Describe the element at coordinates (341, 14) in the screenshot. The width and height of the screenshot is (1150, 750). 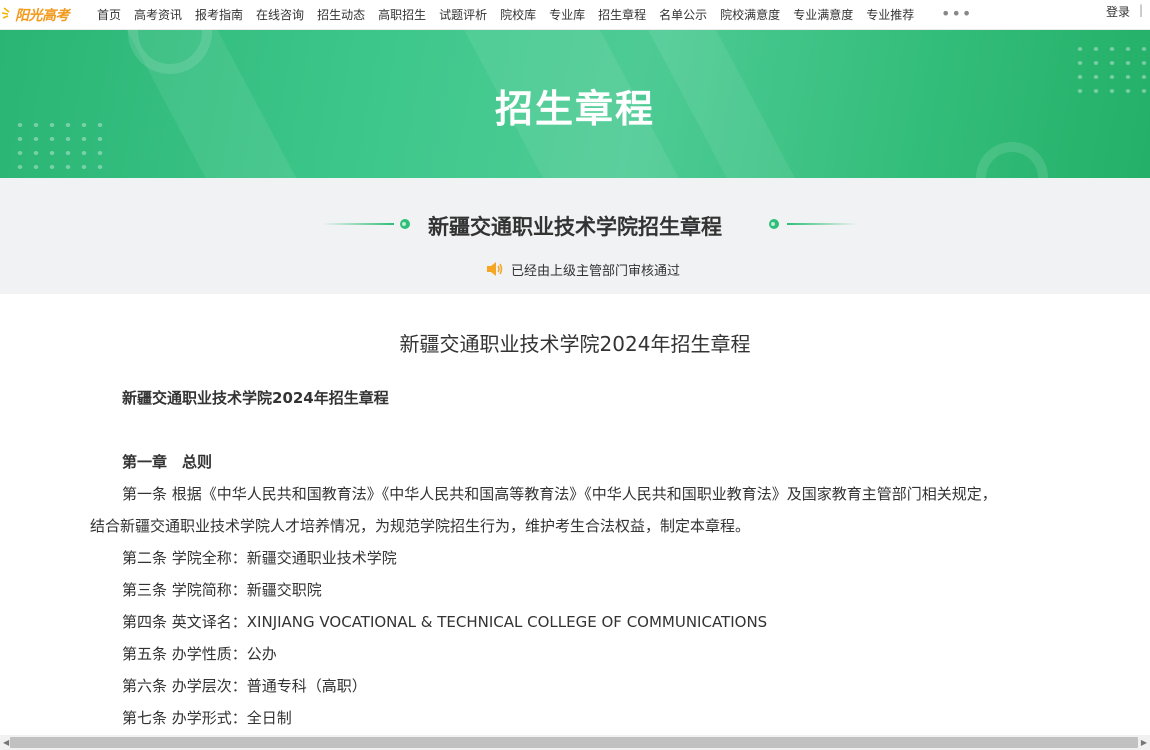
I see `nav-enroll-news: 招生动态` at that location.